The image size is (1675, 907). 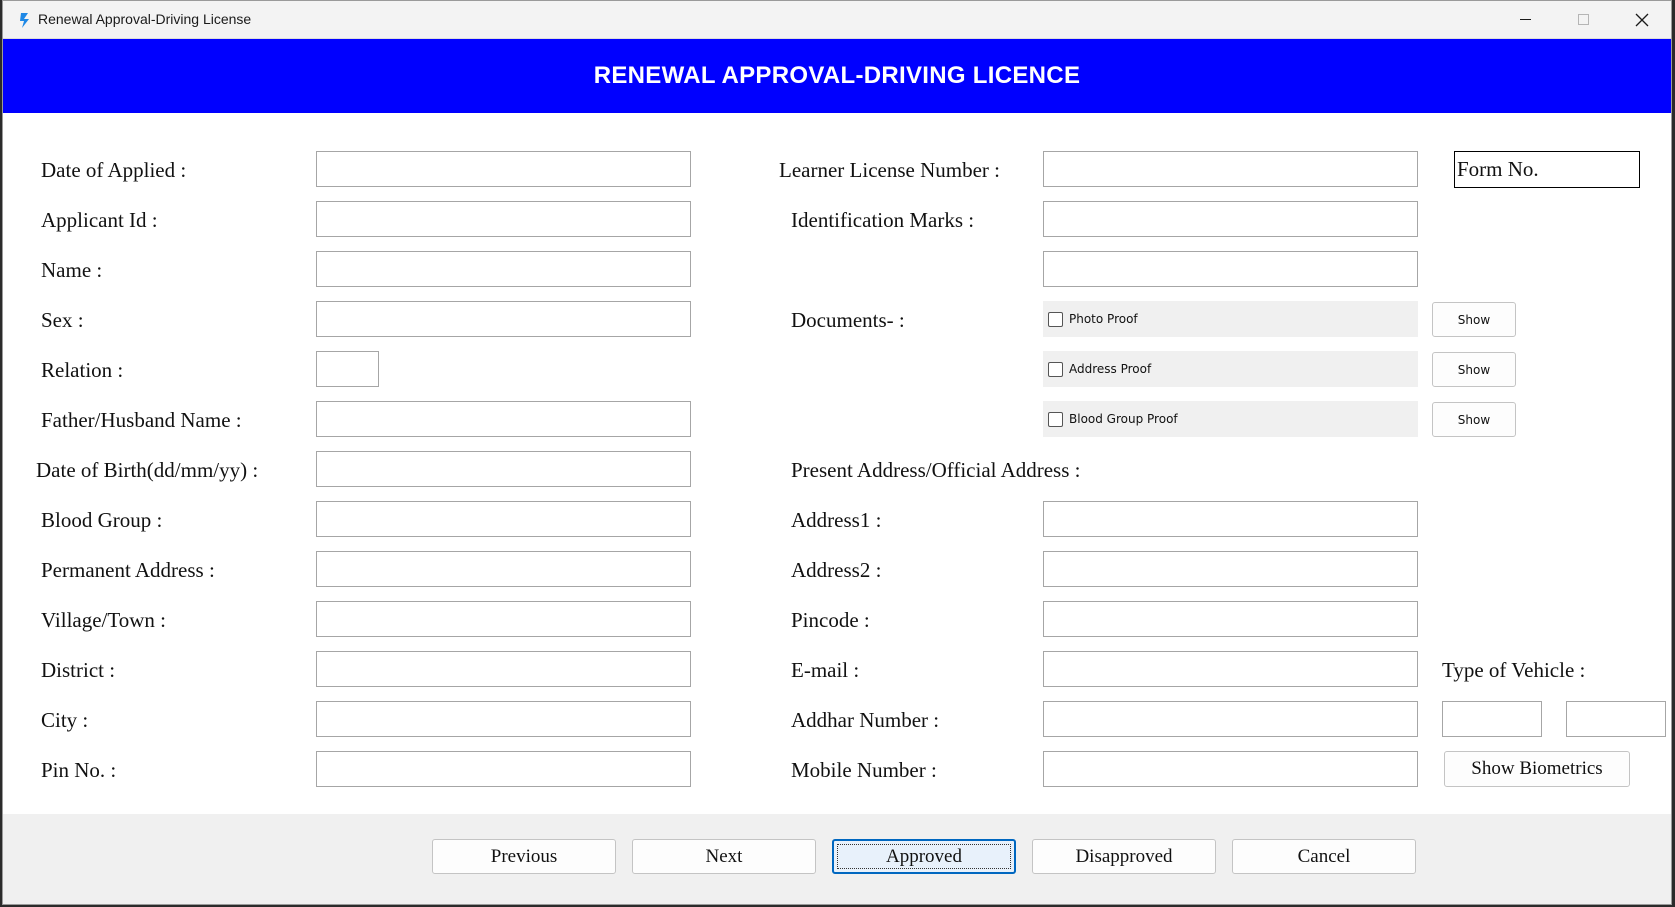 What do you see at coordinates (1110, 369) in the screenshot?
I see `address-proof-label: Address Proof` at bounding box center [1110, 369].